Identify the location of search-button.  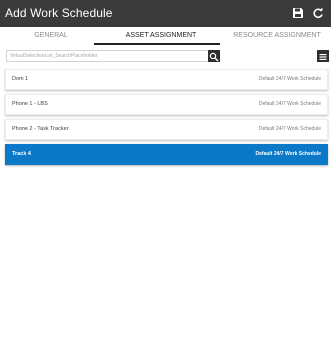
(214, 56).